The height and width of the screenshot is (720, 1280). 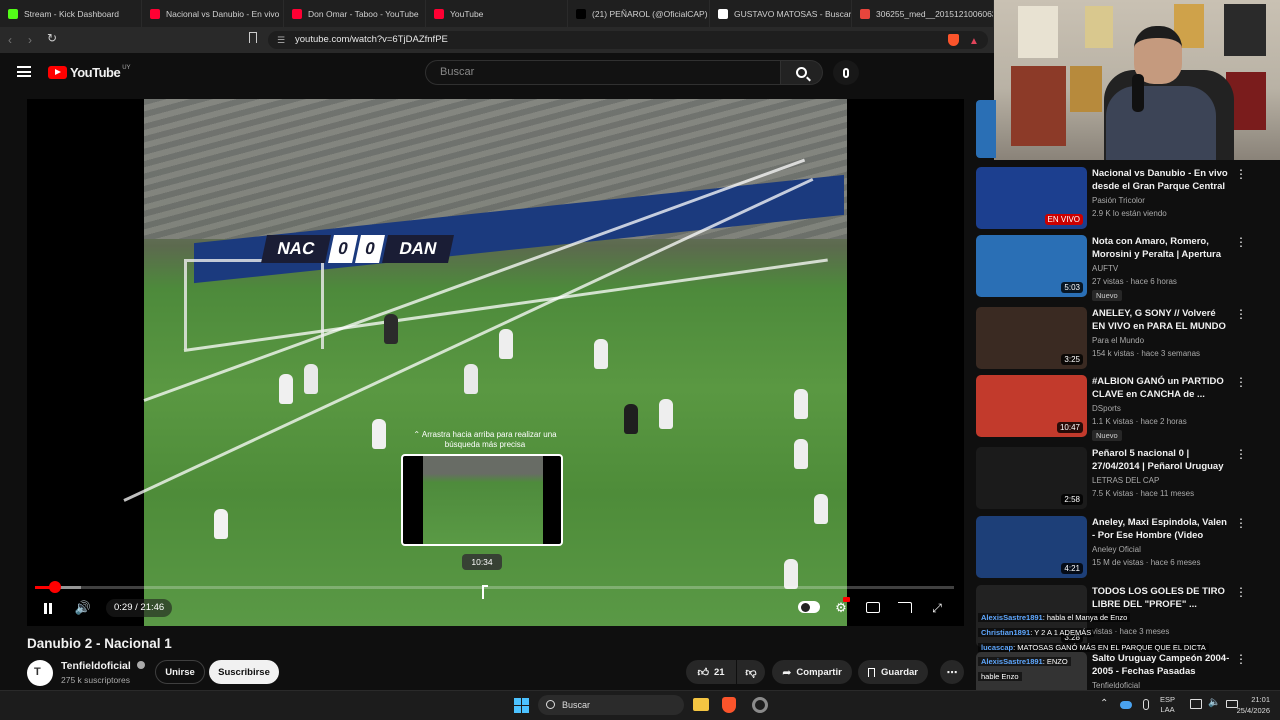 What do you see at coordinates (213, 13) in the screenshot?
I see `browser-tab: Nacional vs Danubio - En vivo` at bounding box center [213, 13].